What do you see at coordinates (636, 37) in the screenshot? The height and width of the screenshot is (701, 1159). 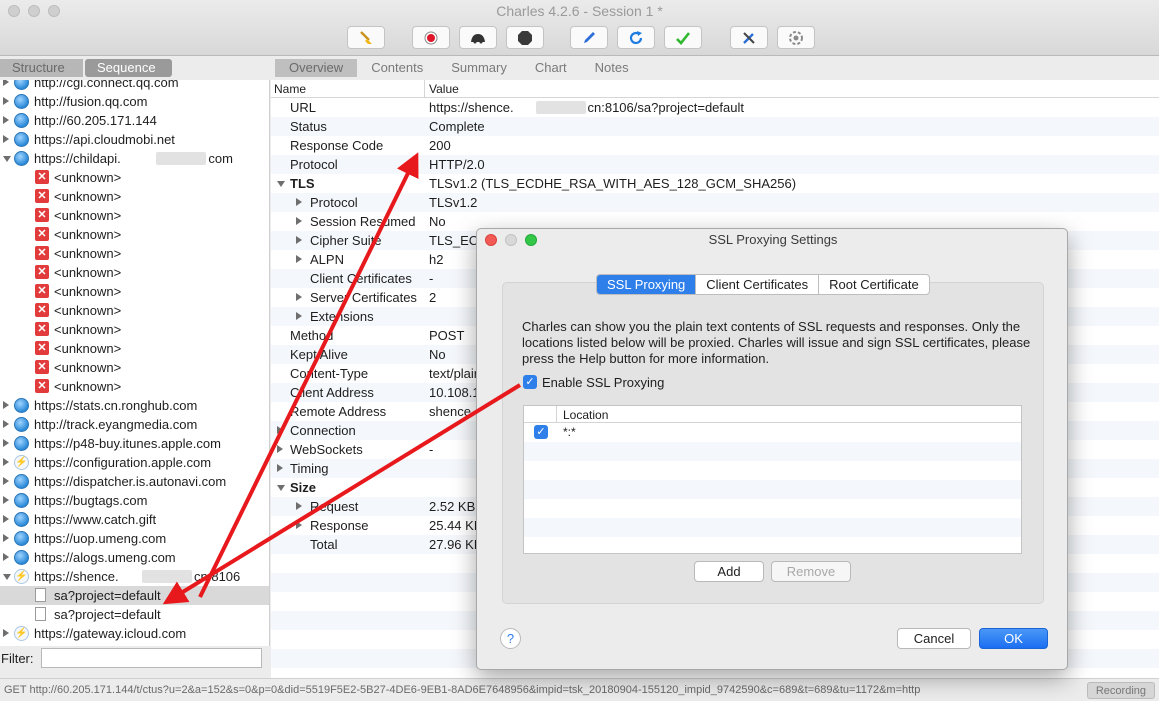 I see `repeat-button` at bounding box center [636, 37].